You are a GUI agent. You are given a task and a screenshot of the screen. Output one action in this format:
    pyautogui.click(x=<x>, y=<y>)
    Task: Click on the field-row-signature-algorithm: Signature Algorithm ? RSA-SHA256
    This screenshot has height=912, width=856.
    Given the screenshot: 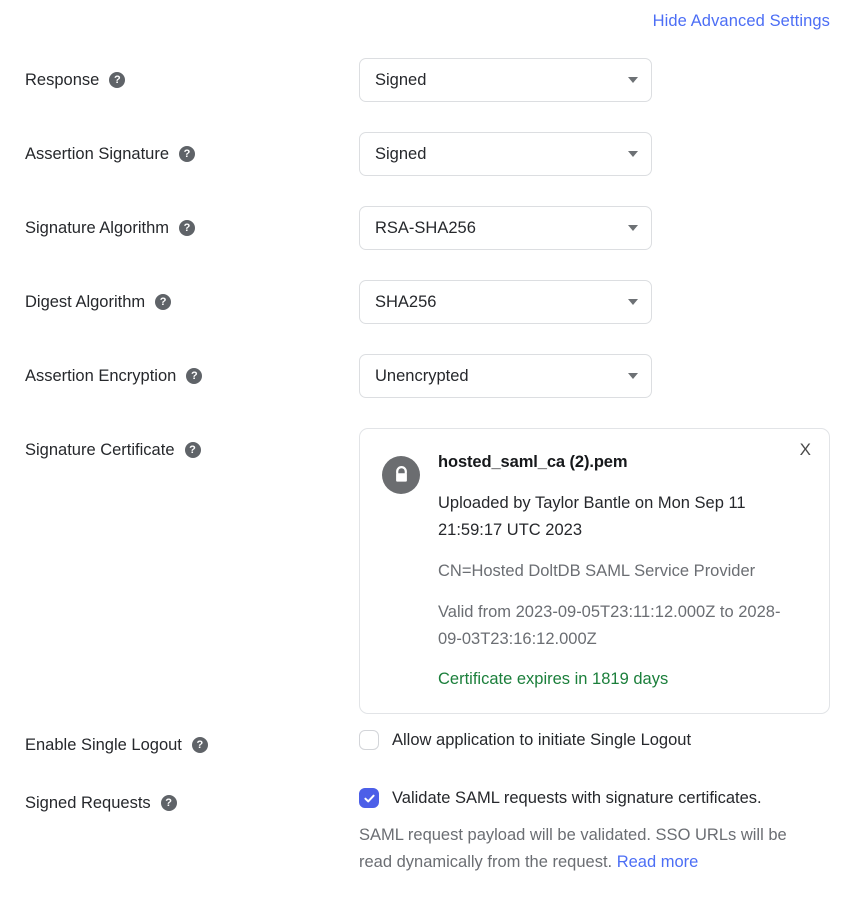 What is the action you would take?
    pyautogui.click(x=428, y=243)
    